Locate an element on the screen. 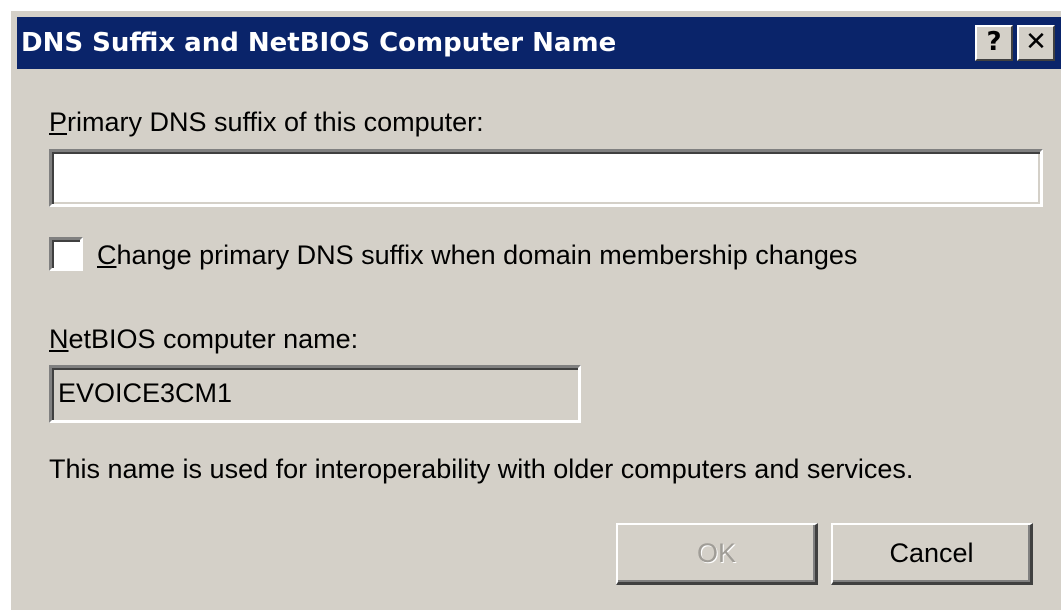 Image resolution: width=1061 pixels, height=610 pixels. close-button: ✕ is located at coordinates (1036, 43).